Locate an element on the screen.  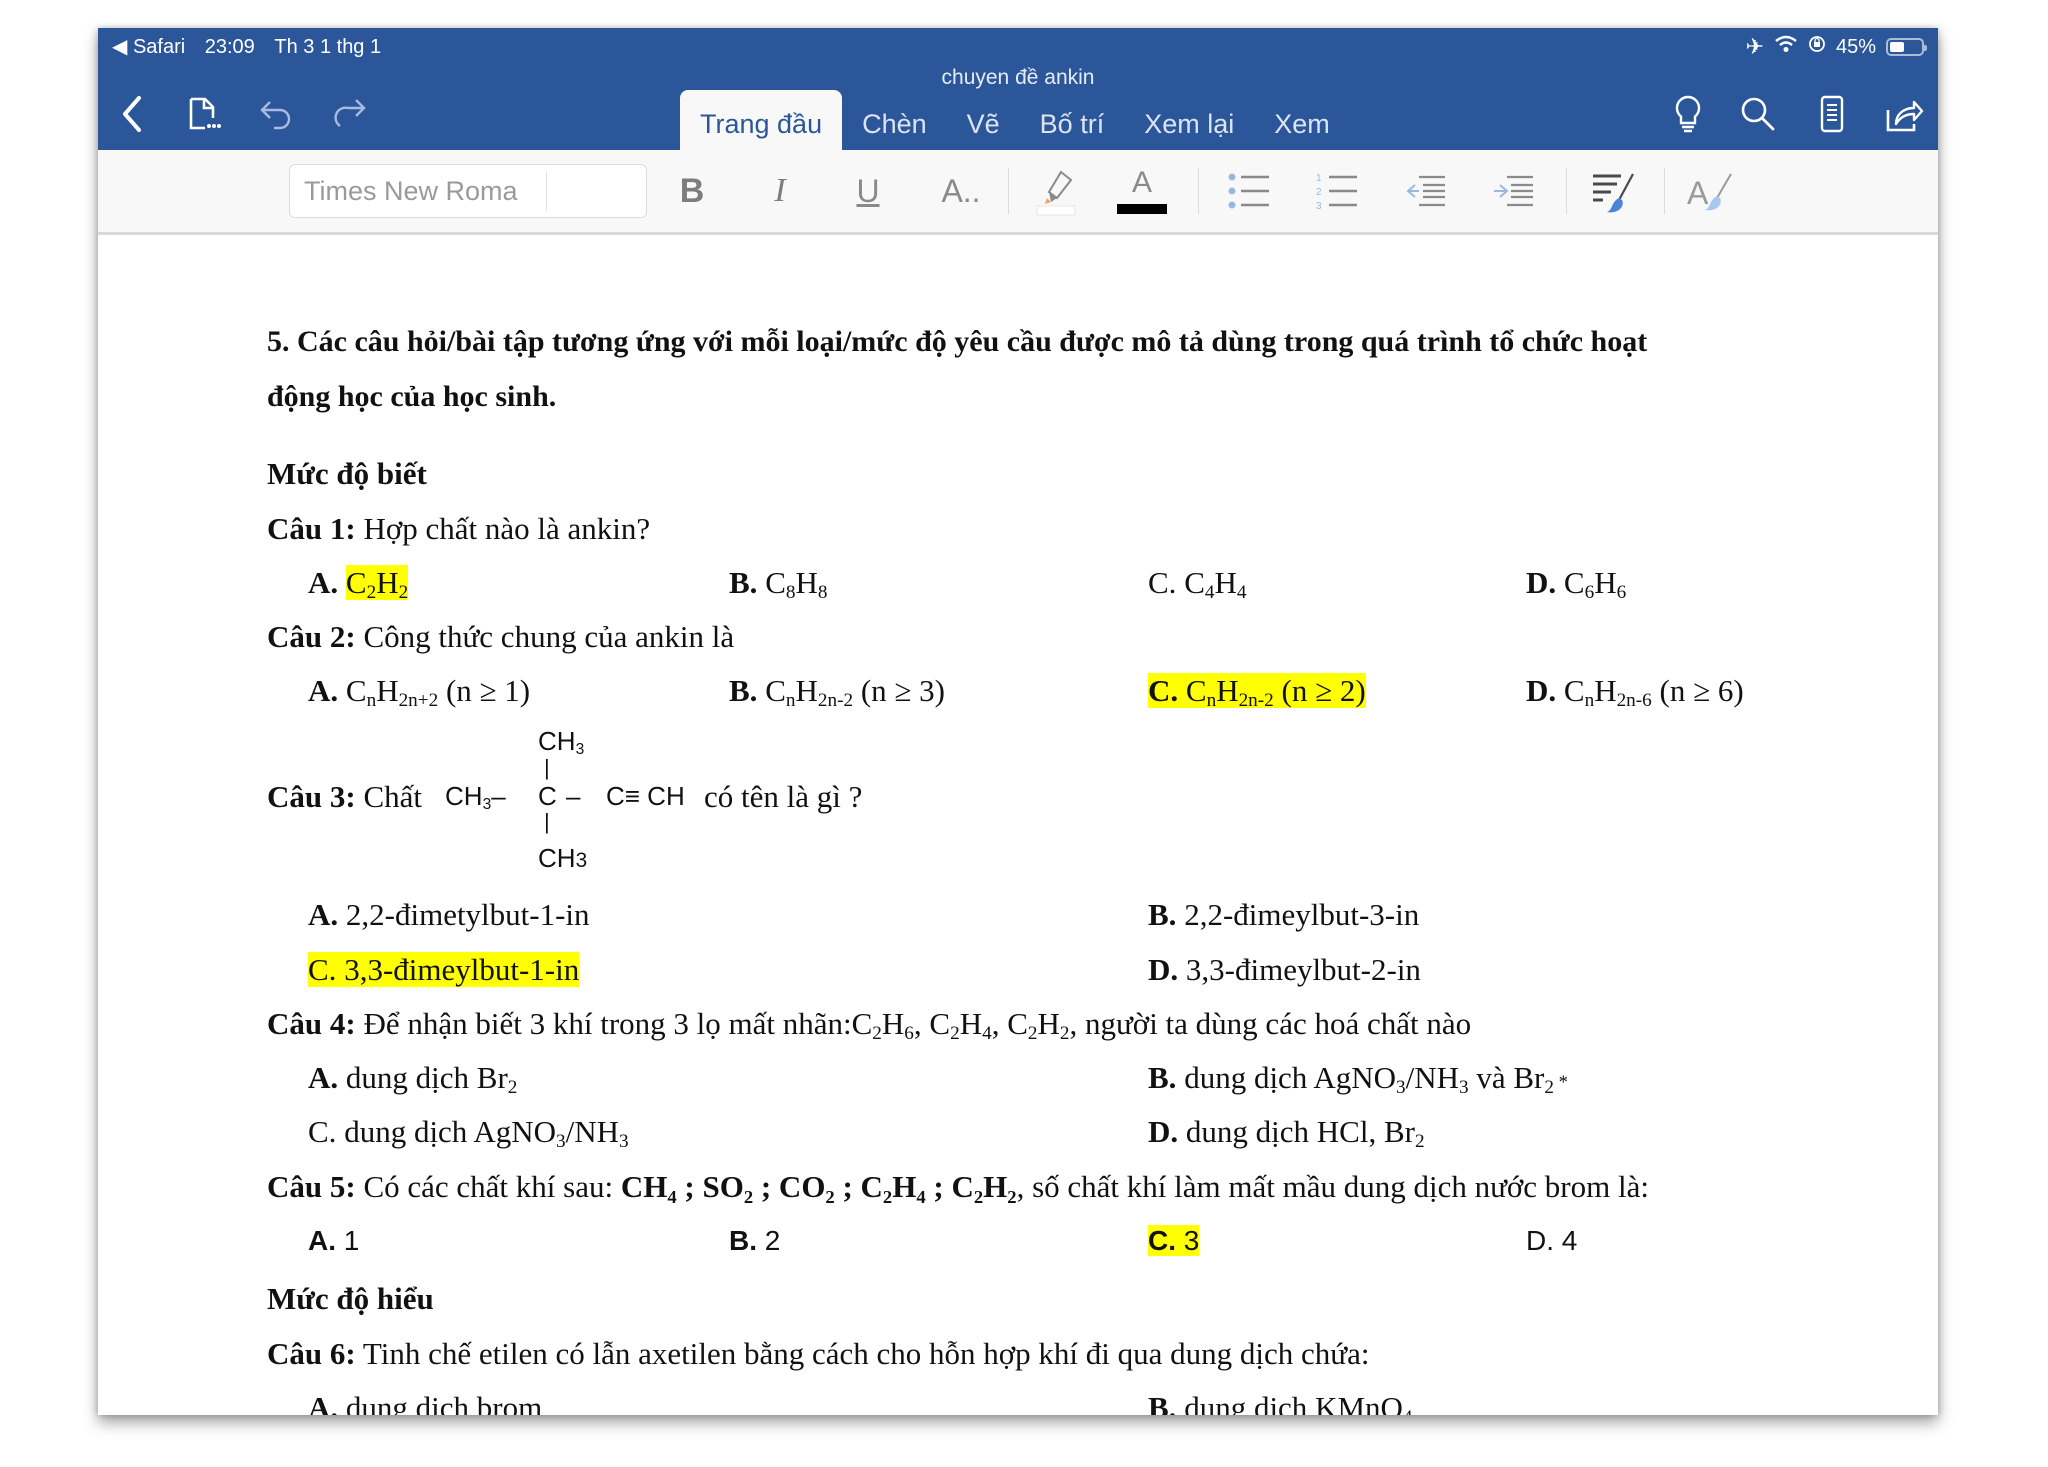
file-menu-button is located at coordinates (203, 114).